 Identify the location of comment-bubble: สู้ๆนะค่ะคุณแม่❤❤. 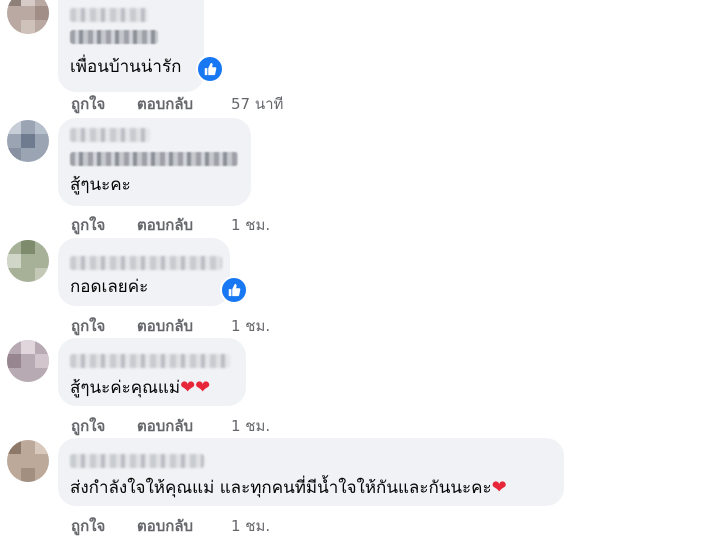
(152, 372).